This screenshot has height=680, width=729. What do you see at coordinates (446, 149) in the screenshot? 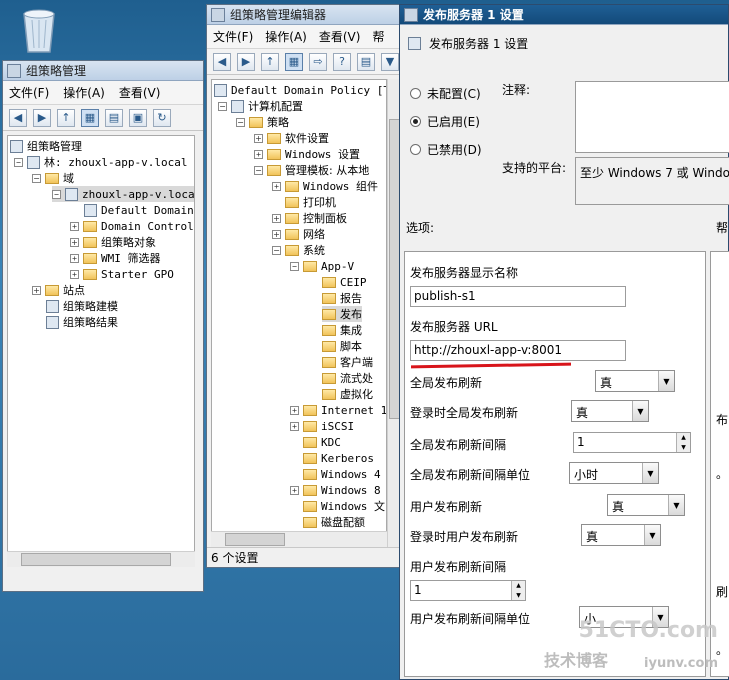
I see `radio-disabled: 已禁用(D)` at bounding box center [446, 149].